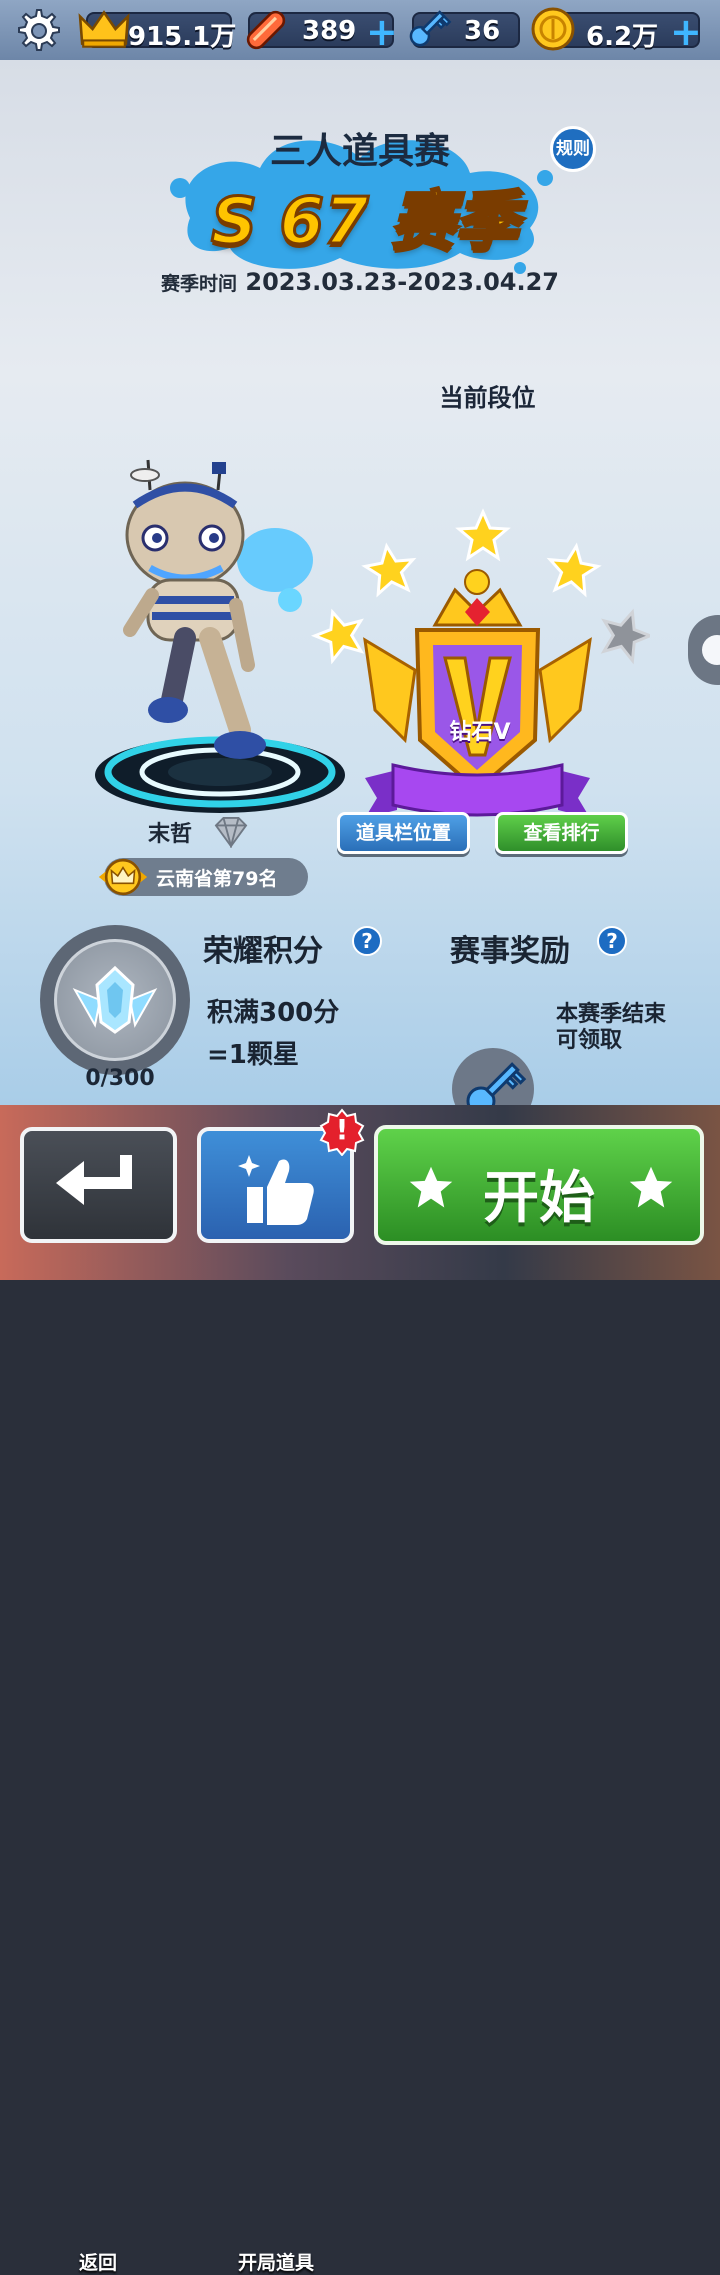  I want to click on add-coin-button: +, so click(686, 32).